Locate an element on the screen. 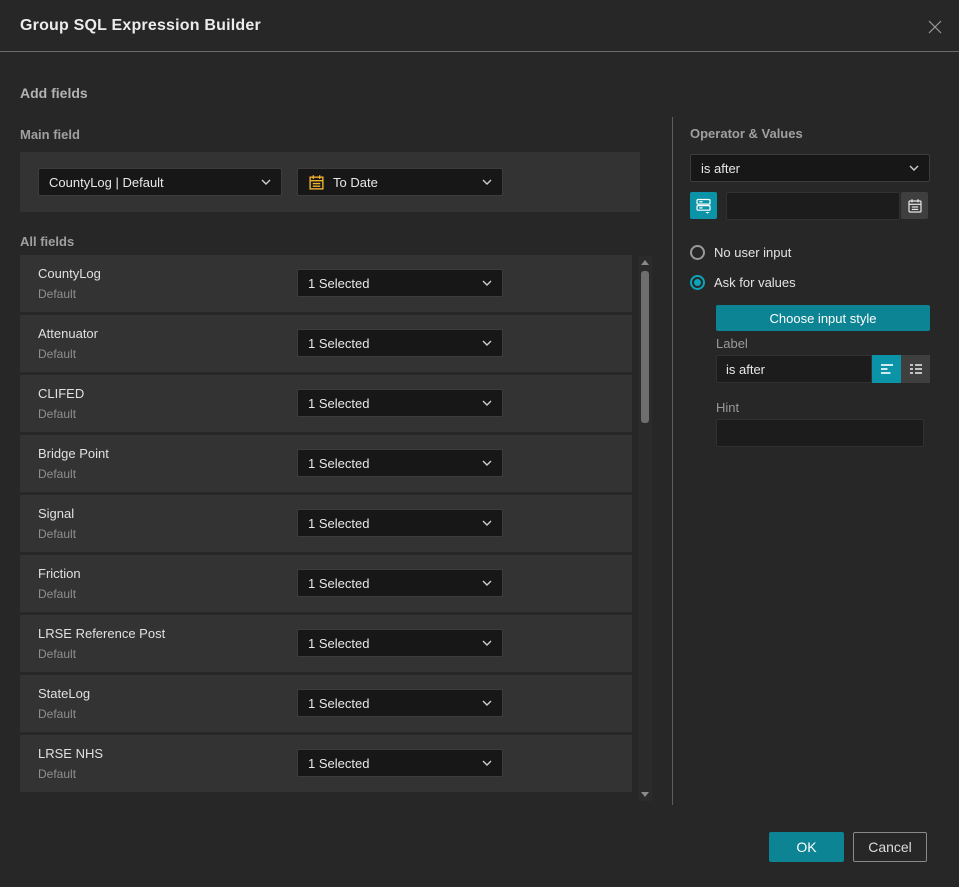 The image size is (959, 887). field-name: LRSE NHS is located at coordinates (71, 753).